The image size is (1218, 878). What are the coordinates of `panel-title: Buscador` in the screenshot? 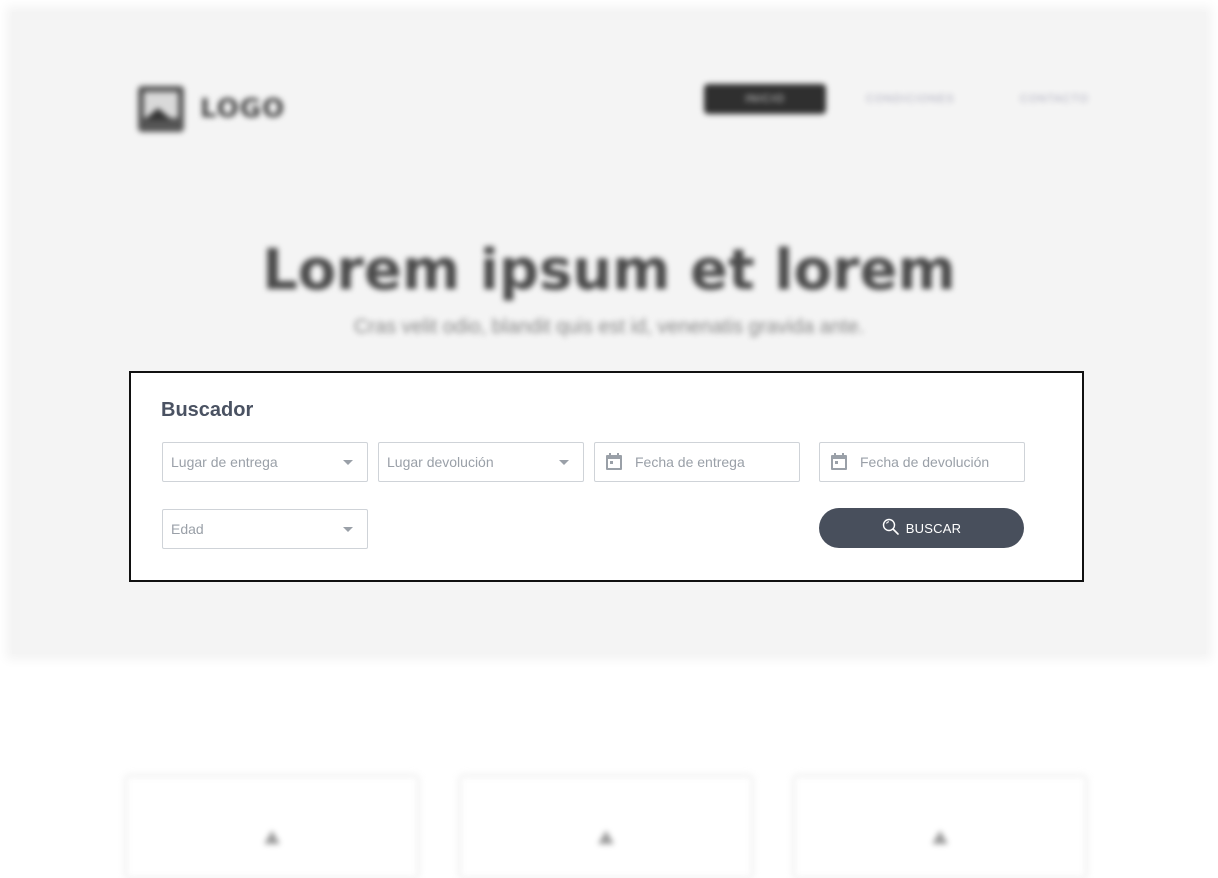 It's located at (207, 410).